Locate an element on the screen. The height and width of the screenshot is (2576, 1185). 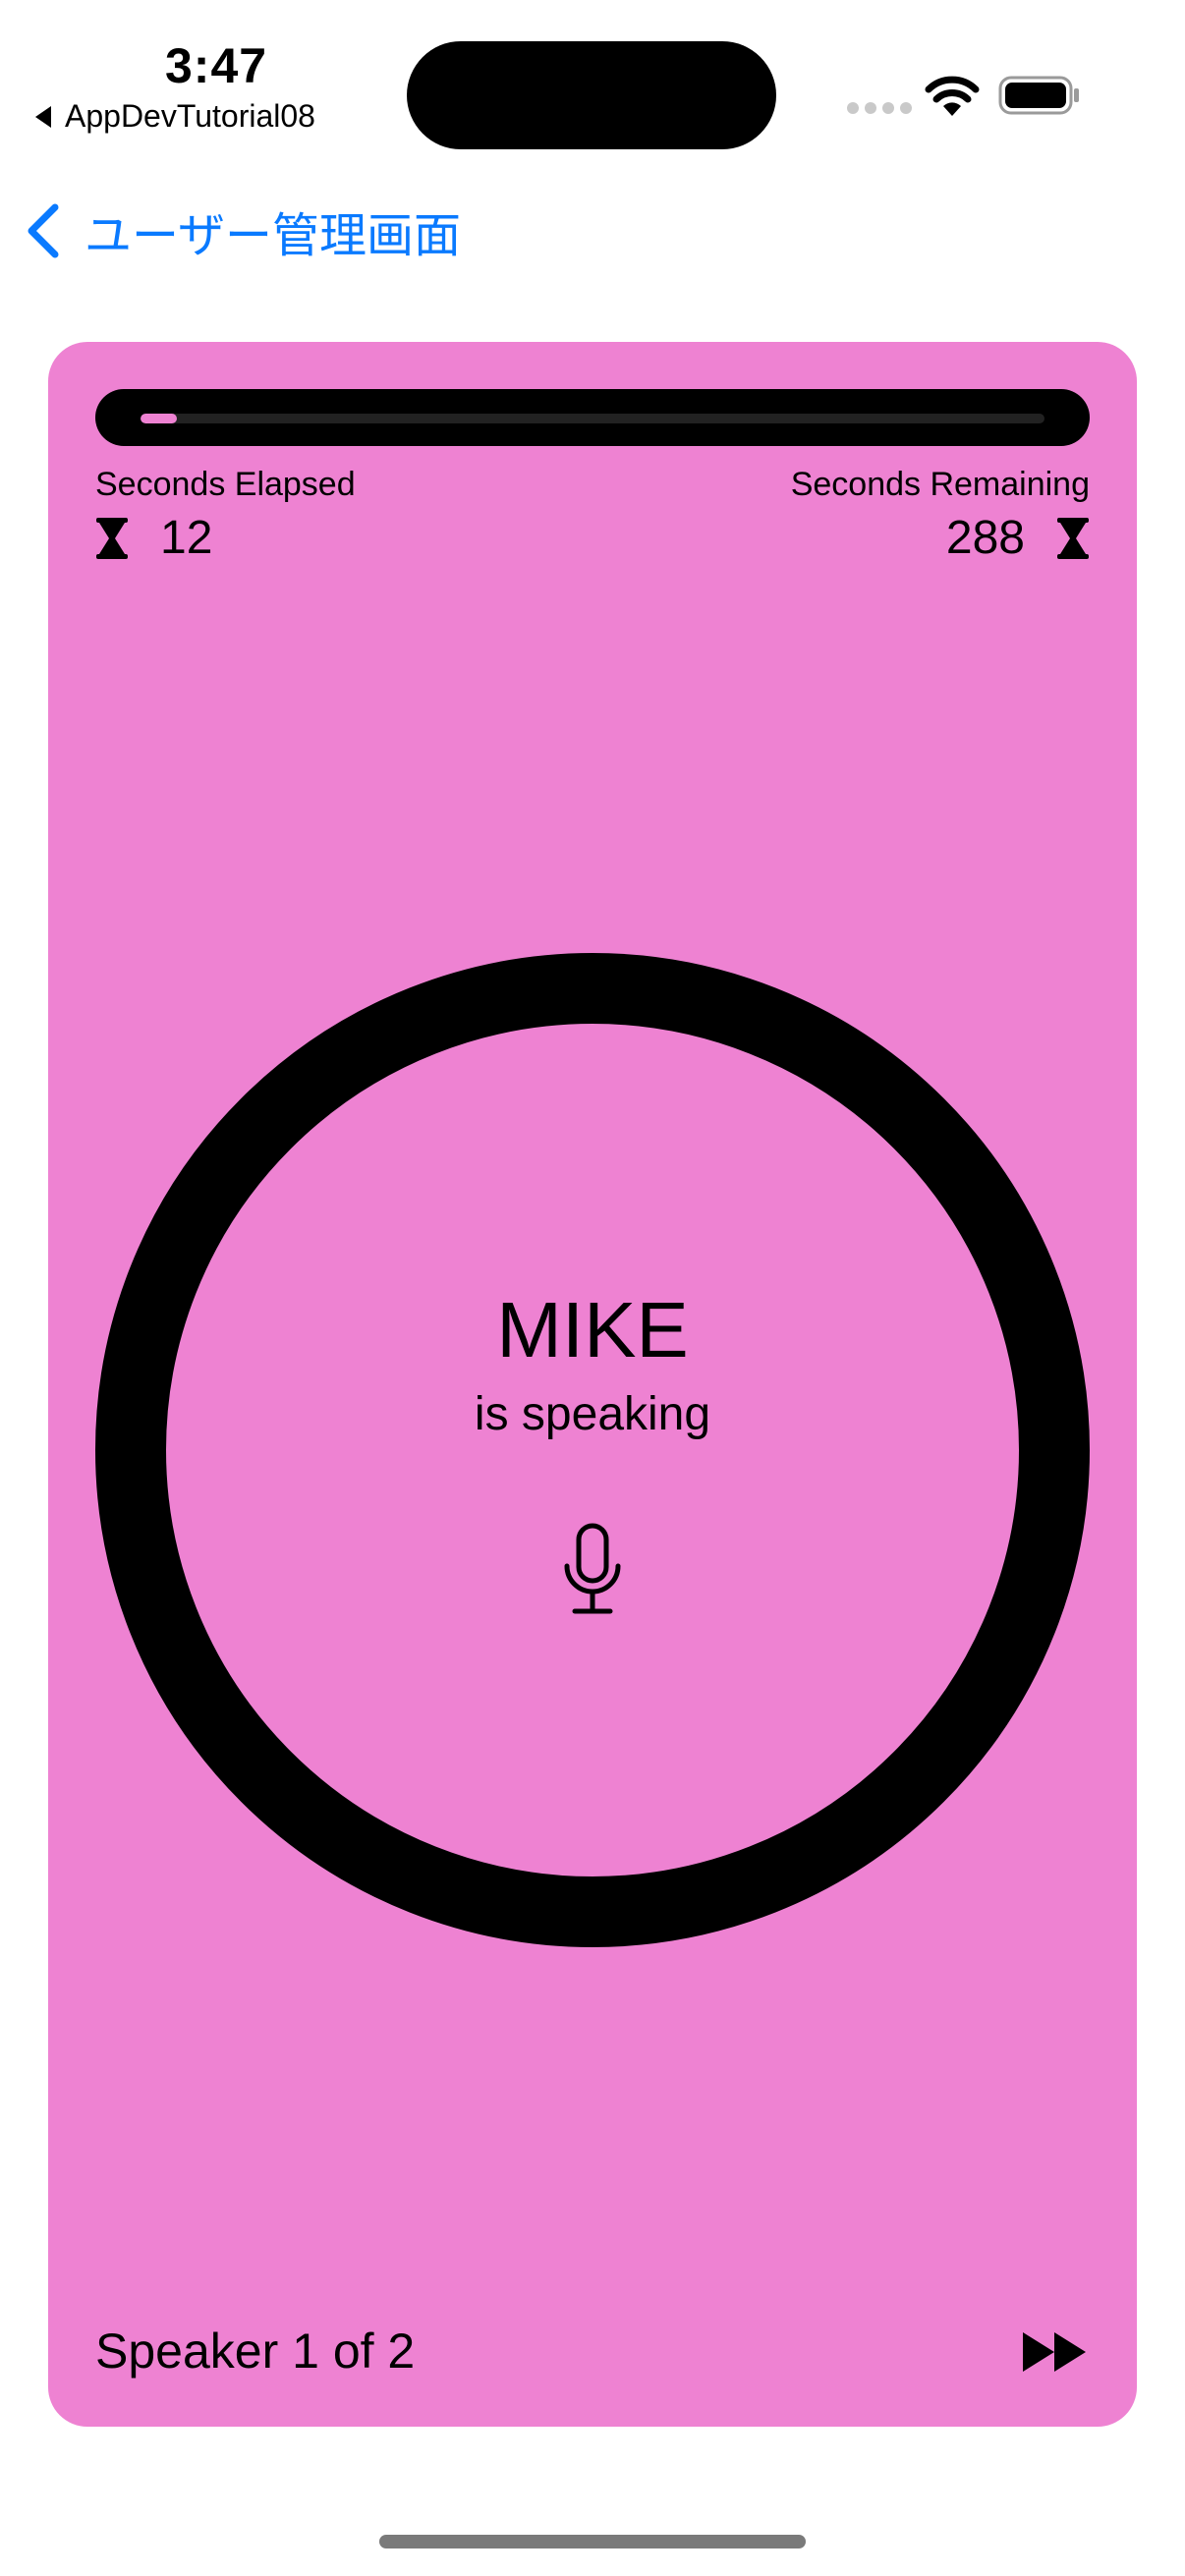
back-to-app-button: AppDevTutorial08 is located at coordinates (175, 116).